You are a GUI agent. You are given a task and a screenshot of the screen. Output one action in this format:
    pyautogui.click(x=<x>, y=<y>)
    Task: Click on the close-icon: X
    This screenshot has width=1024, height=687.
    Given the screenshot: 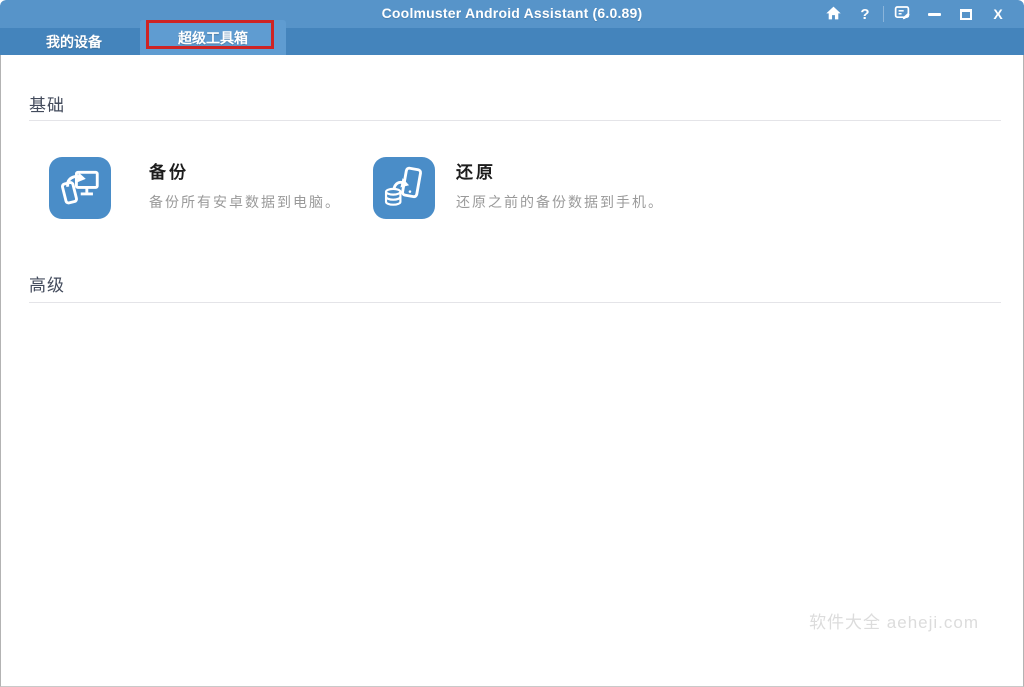 What is the action you would take?
    pyautogui.click(x=998, y=14)
    